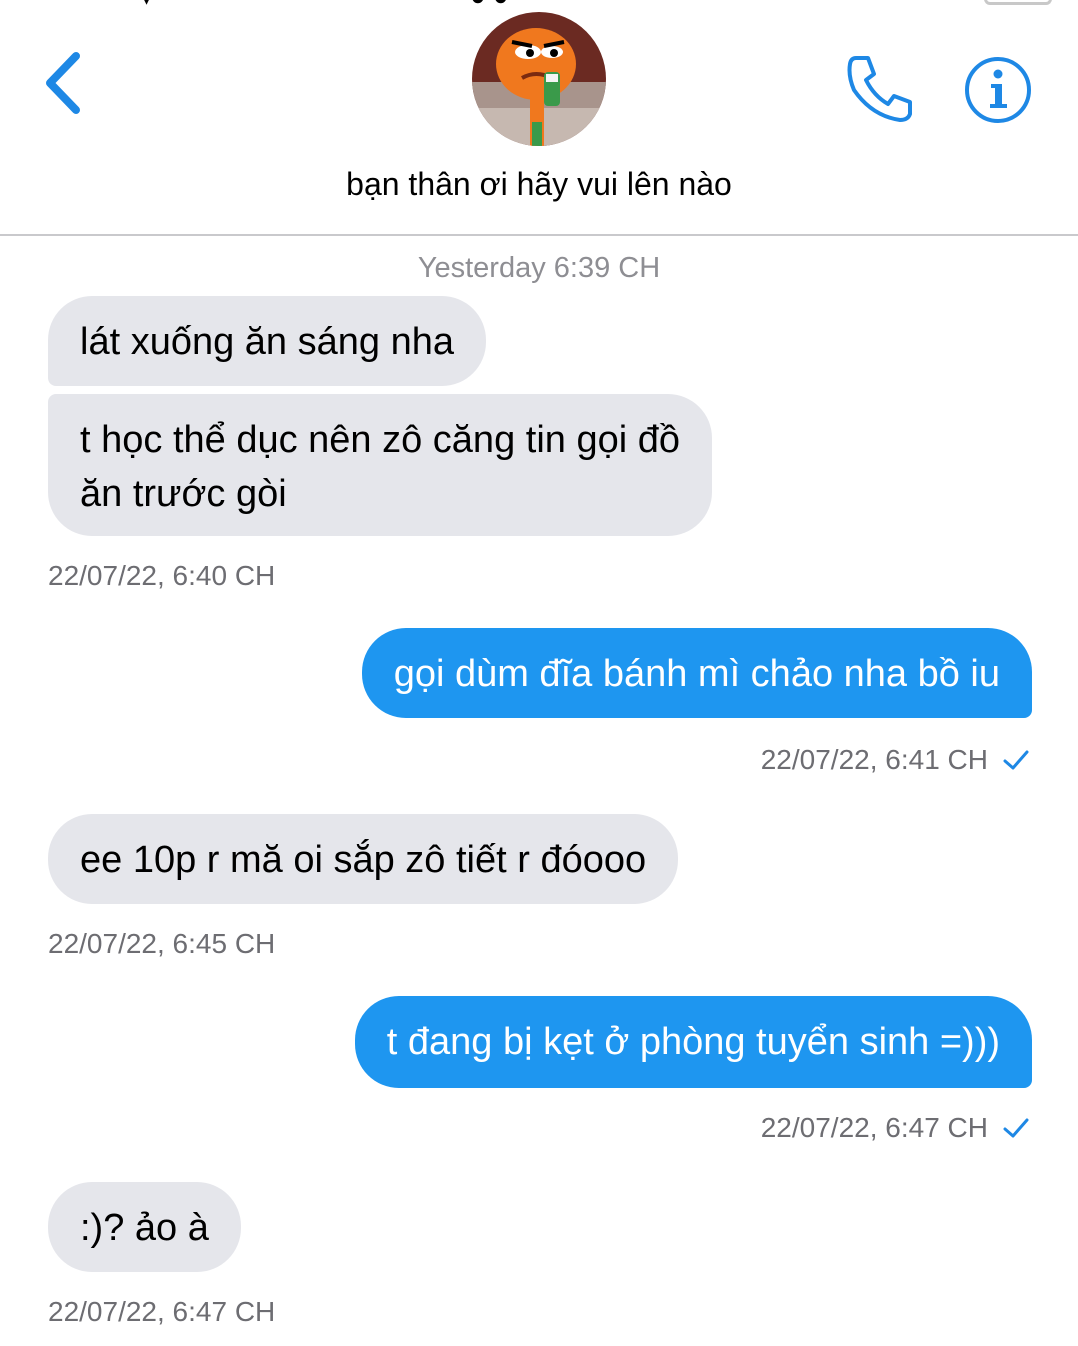 The height and width of the screenshot is (1346, 1078). I want to click on contact-avatar, so click(539, 79).